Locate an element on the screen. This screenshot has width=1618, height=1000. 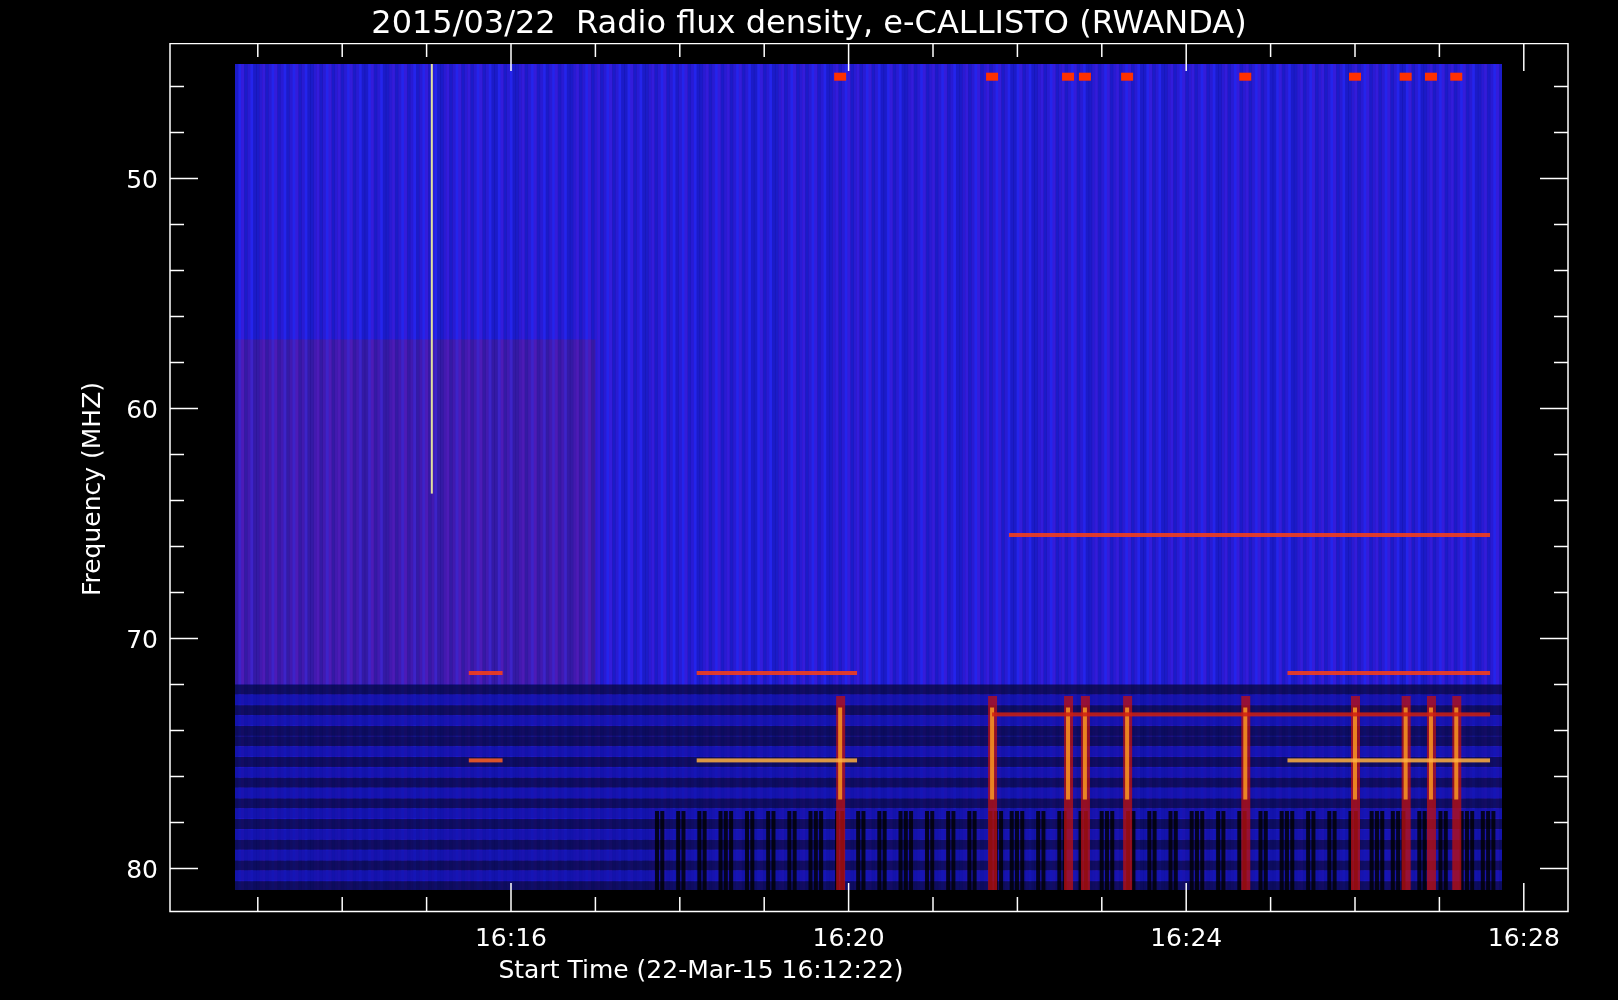
tick-label: 16:24 is located at coordinates (1186, 937).